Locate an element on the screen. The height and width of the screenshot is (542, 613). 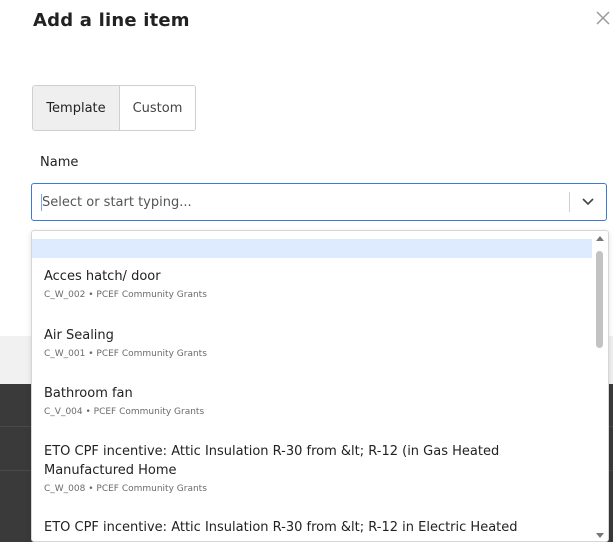
name-field-label: Name is located at coordinates (59, 162).